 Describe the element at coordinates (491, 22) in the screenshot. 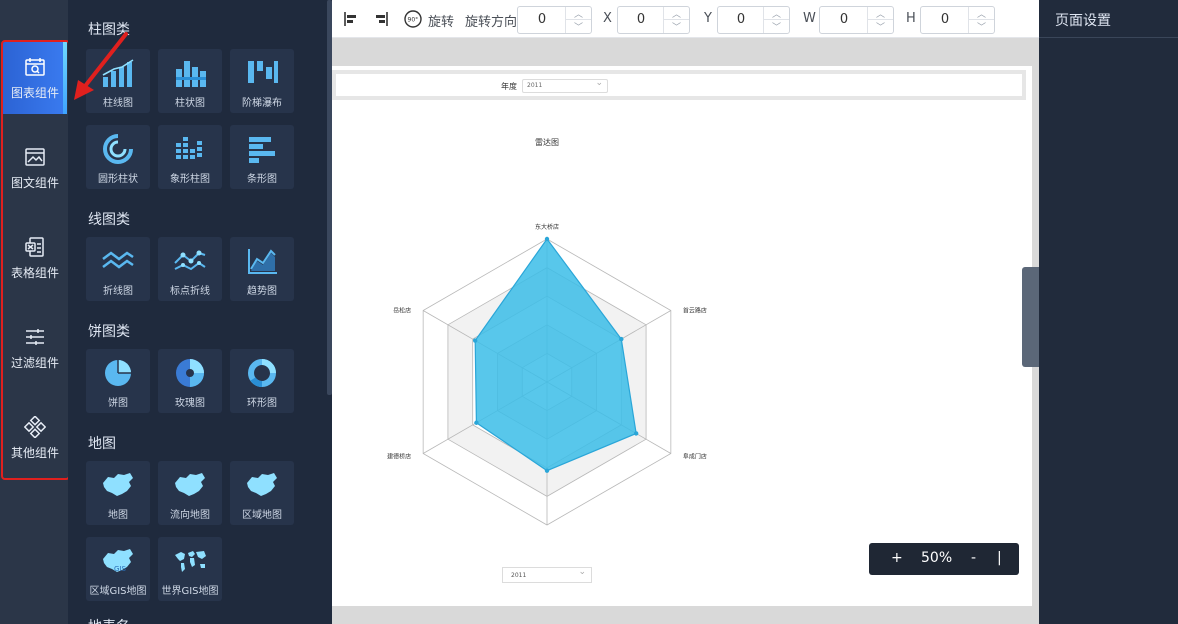

I see `rotate-direction-label: 旋转方向` at that location.